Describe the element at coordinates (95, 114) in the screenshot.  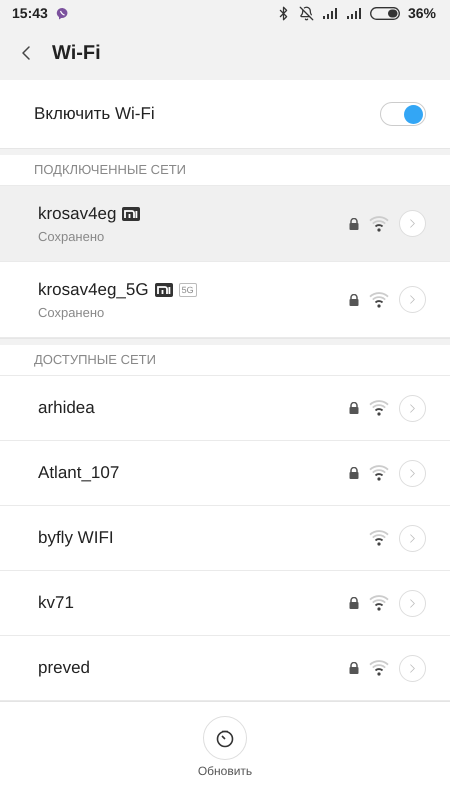
I see `wifi-toggle-label: Включить Wi-Fi` at that location.